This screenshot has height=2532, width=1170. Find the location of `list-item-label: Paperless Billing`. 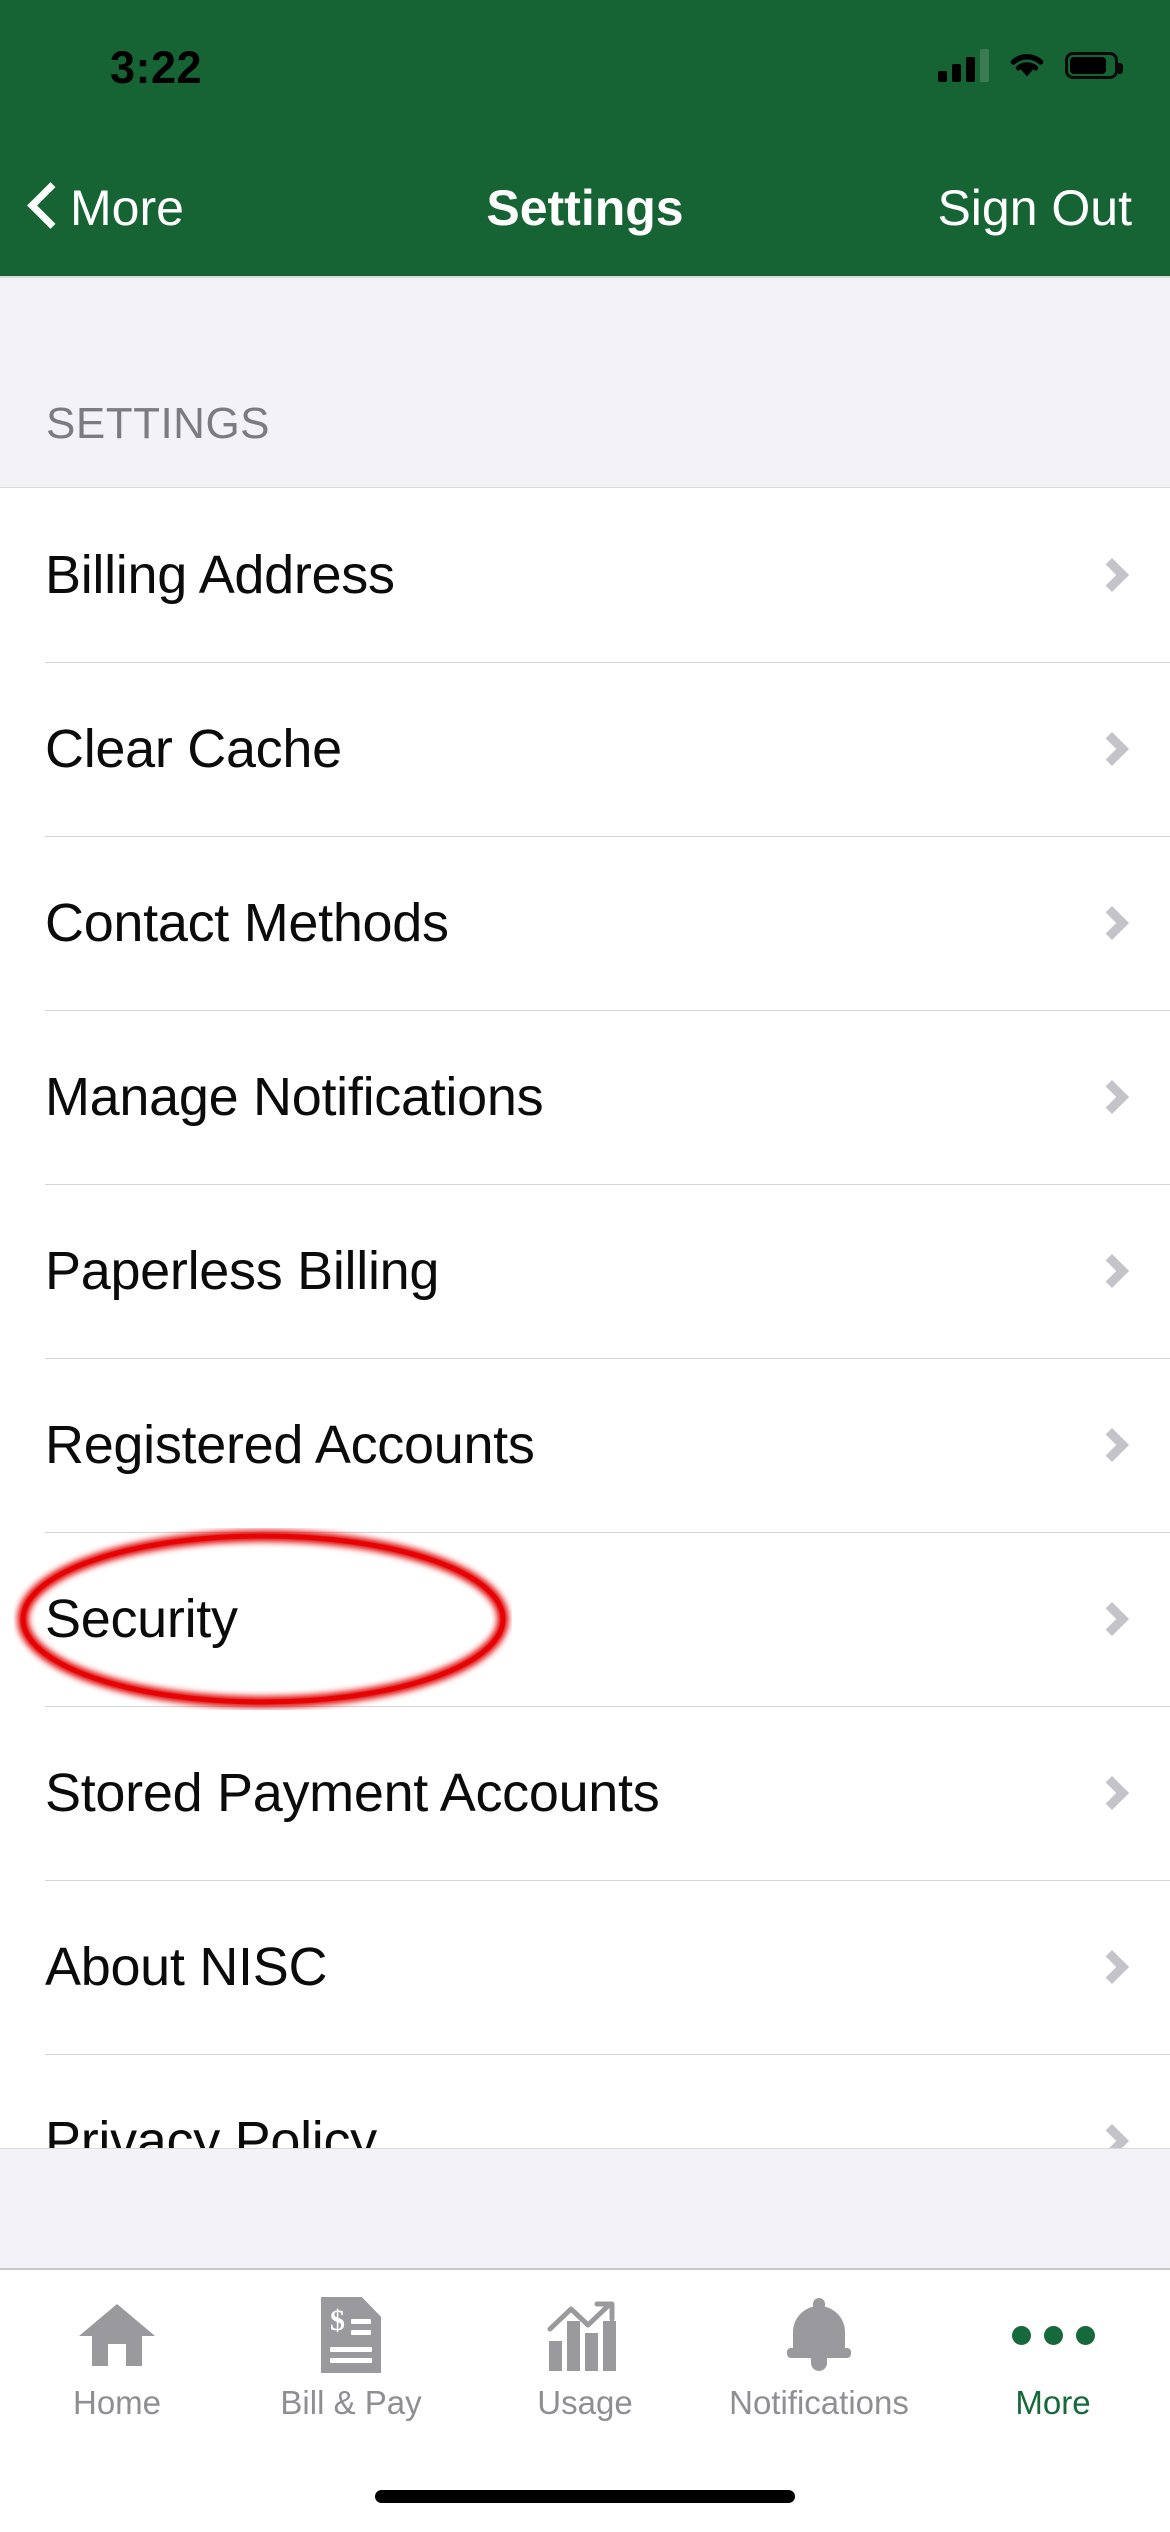

list-item-label: Paperless Billing is located at coordinates (242, 1271).